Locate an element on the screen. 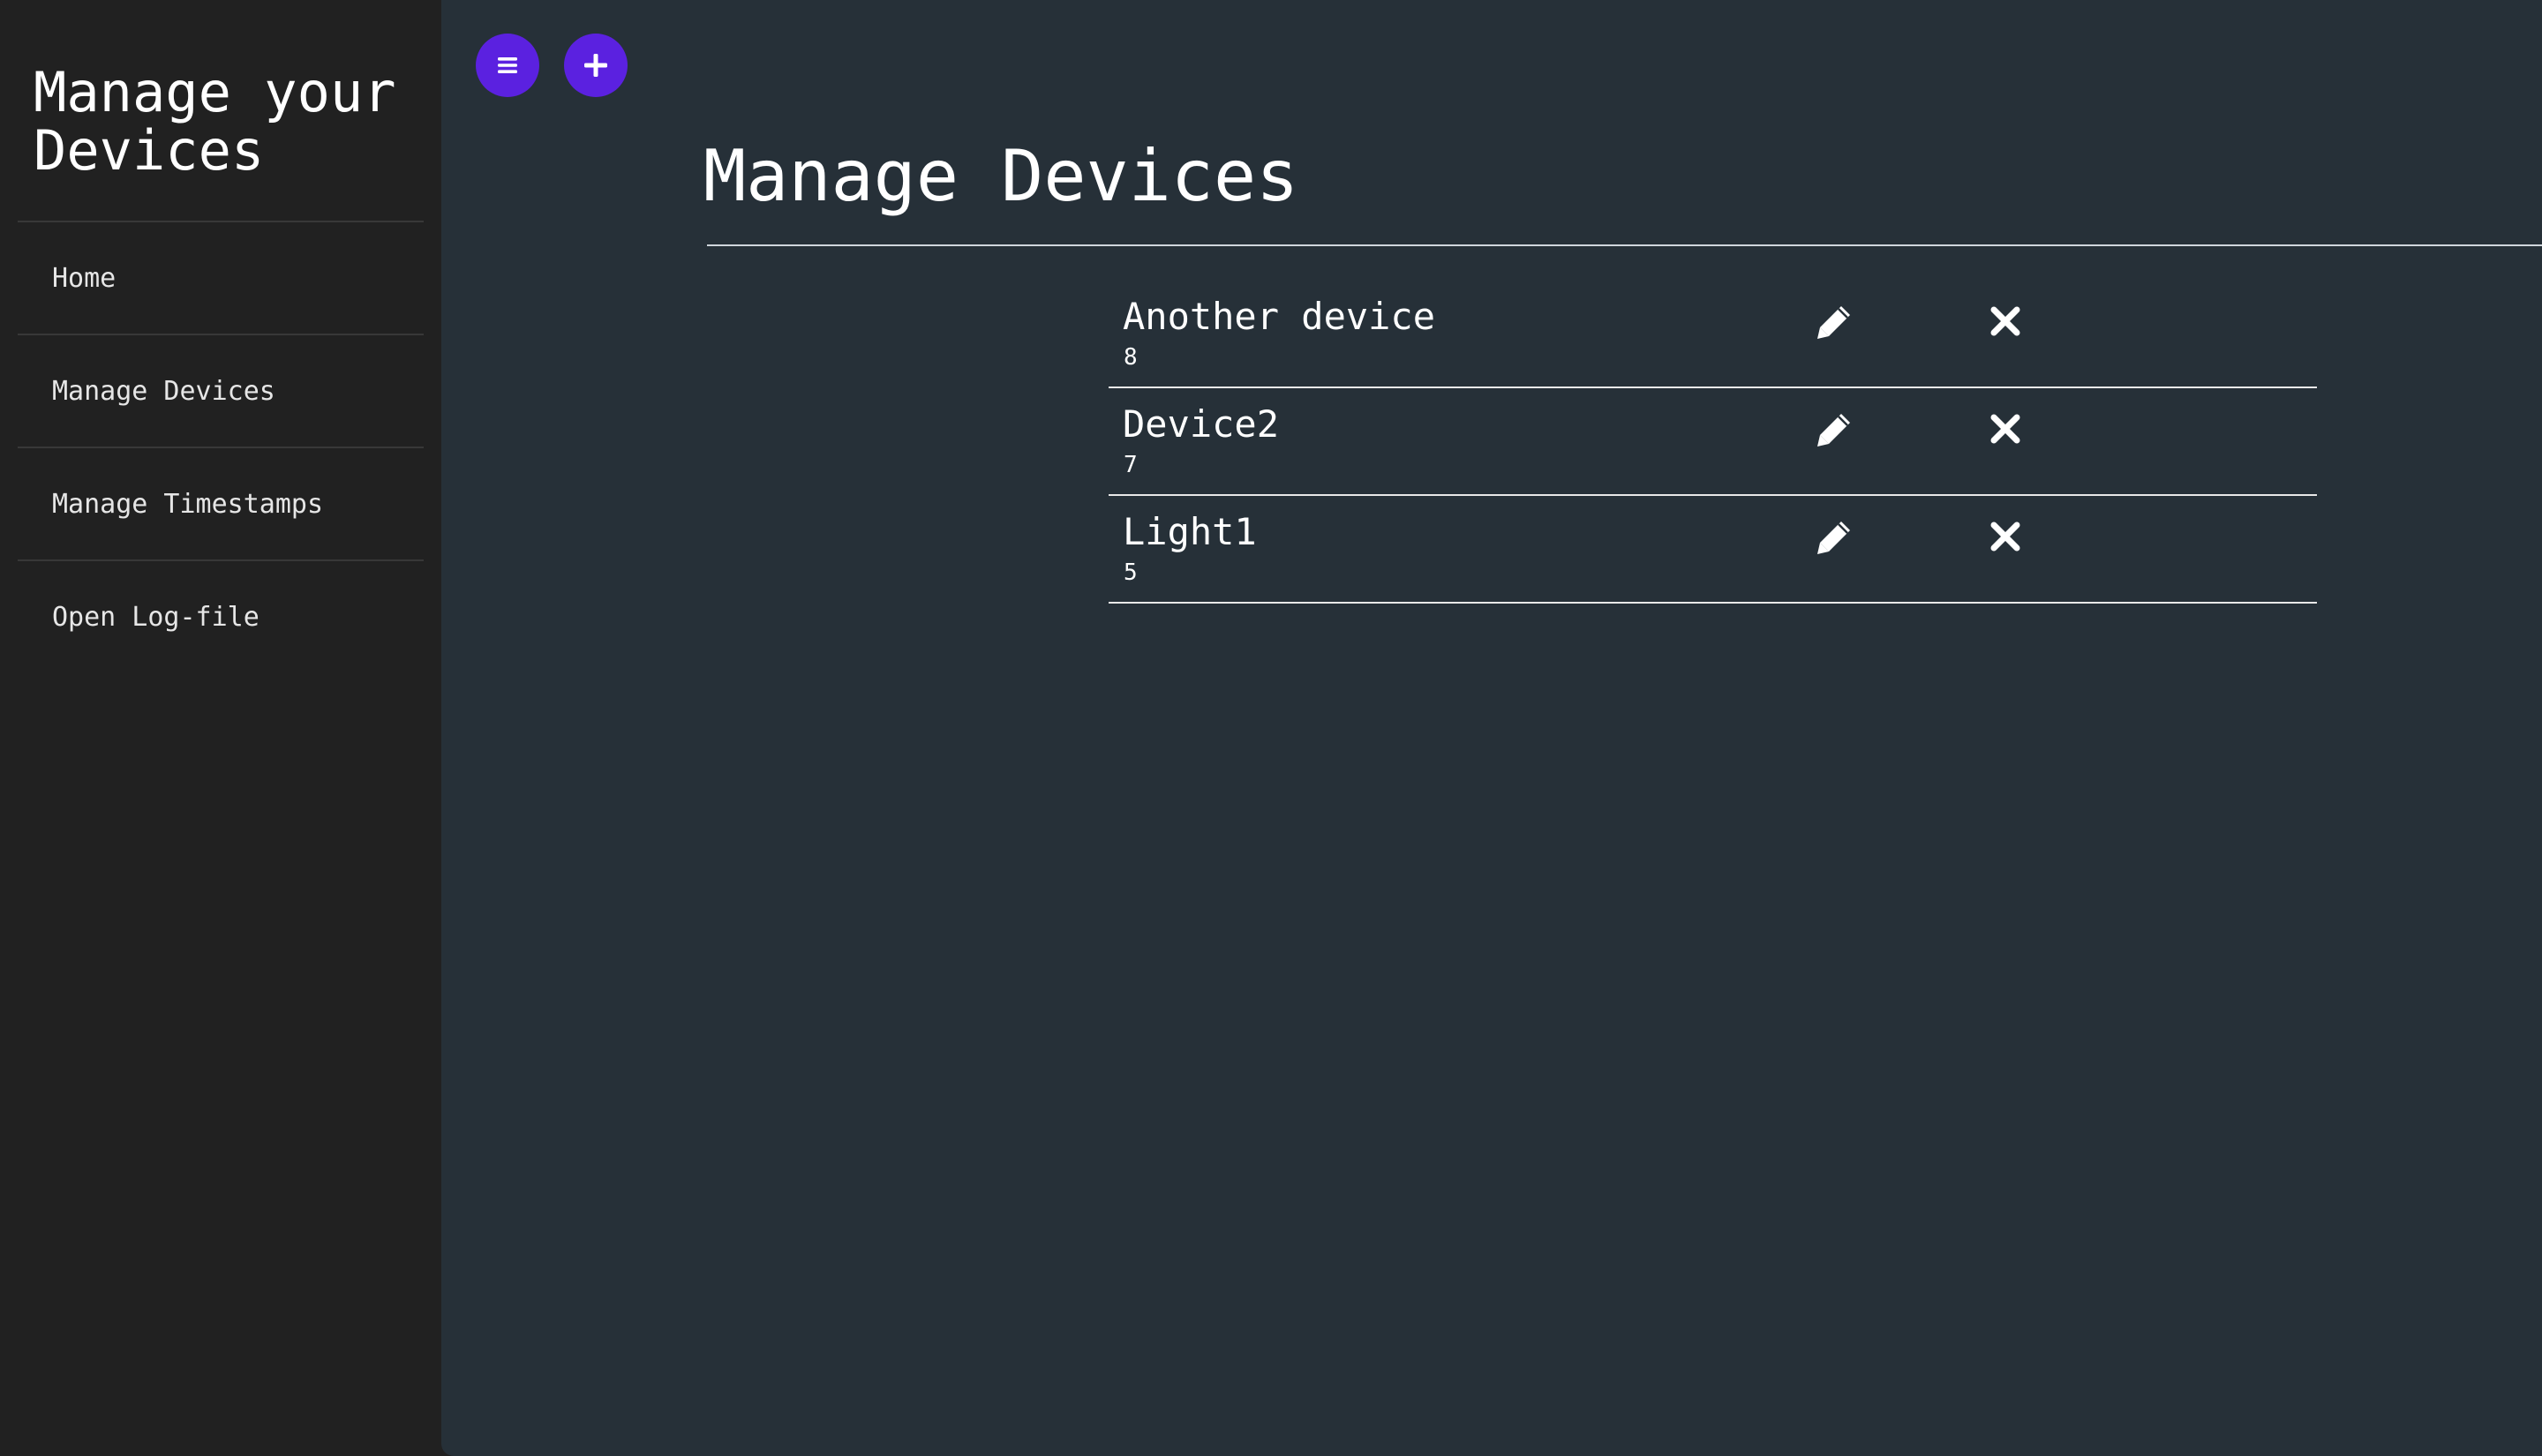 This screenshot has width=2542, height=1456. device-row: Another device 8 is located at coordinates (1713, 334).